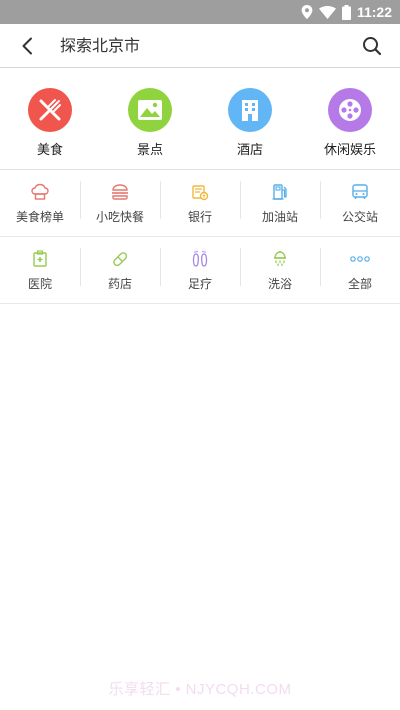  What do you see at coordinates (200, 689) in the screenshot?
I see `watermark: 乐享轻汇 • NJYCQH.COM` at bounding box center [200, 689].